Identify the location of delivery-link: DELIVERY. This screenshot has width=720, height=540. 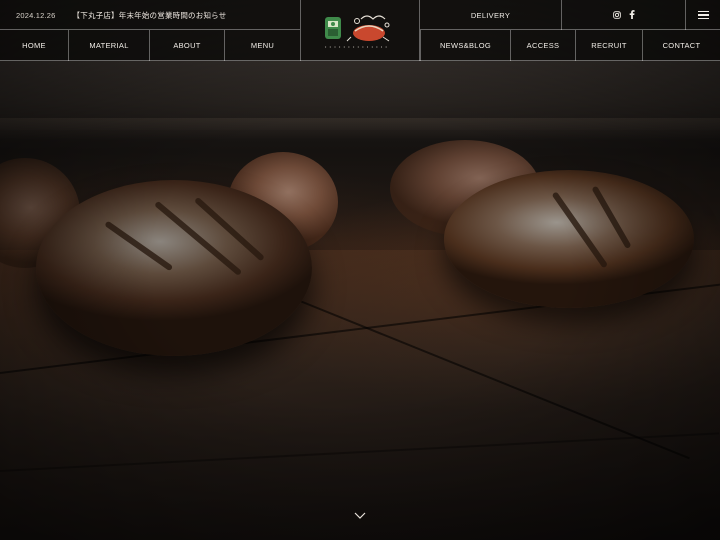
(490, 15).